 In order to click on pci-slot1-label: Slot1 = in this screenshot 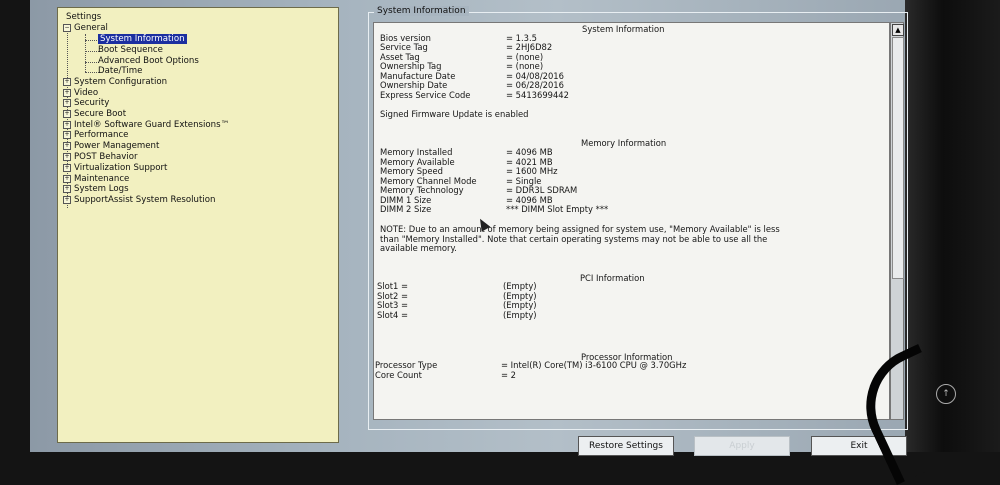, I will do `click(393, 286)`.